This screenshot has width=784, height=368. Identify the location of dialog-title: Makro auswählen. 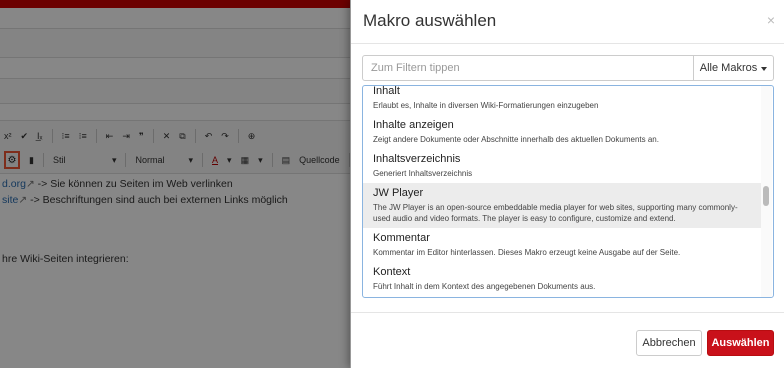
(430, 20).